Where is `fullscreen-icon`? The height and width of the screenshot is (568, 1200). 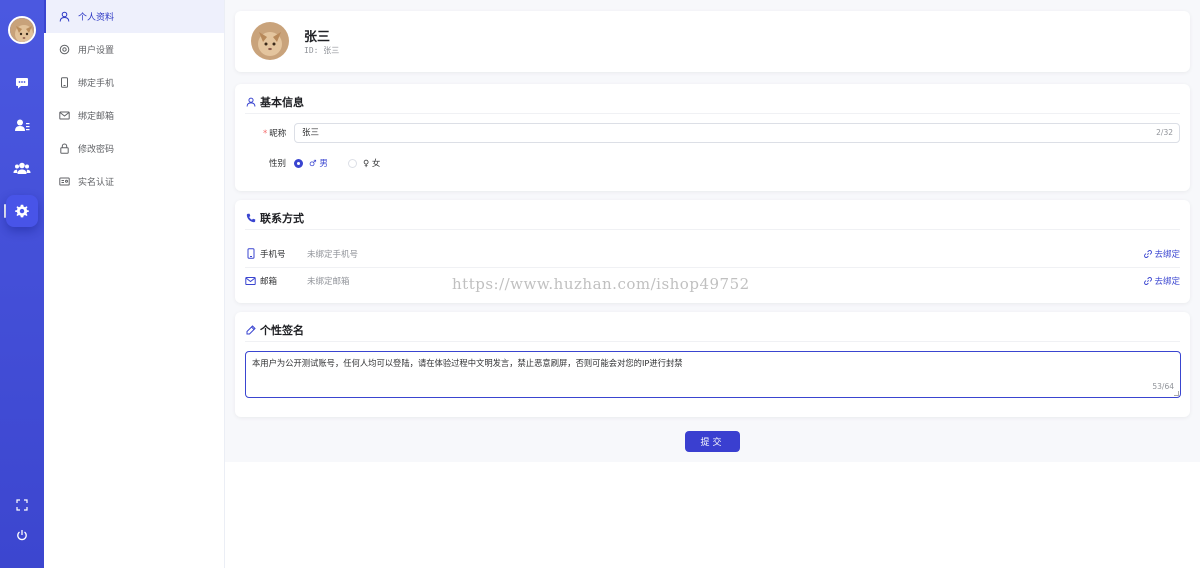 fullscreen-icon is located at coordinates (22, 505).